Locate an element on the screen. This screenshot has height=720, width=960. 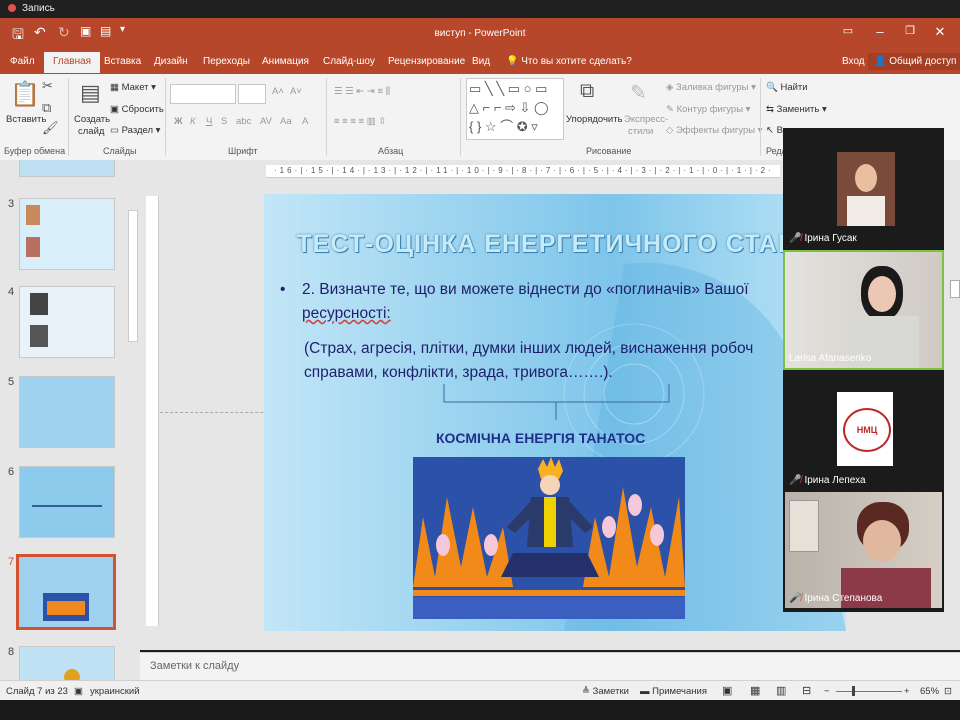
slide-thumbnail-2-partial is located at coordinates (67, 168).